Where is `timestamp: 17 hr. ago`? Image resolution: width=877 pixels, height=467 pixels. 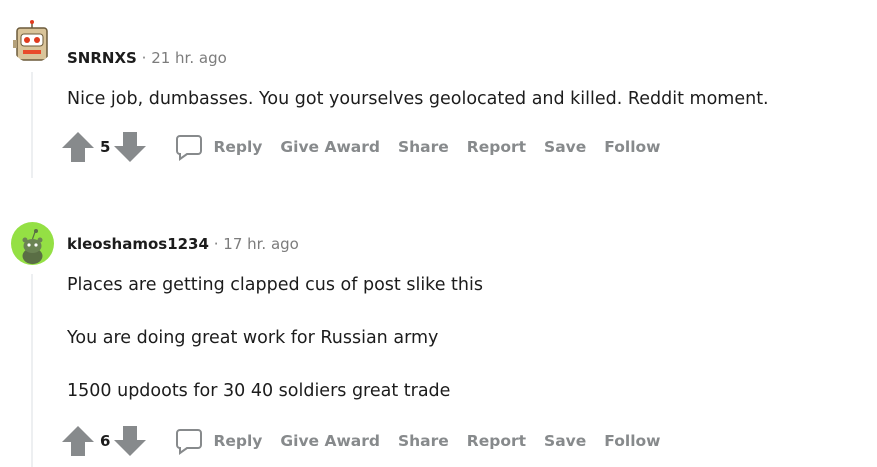 timestamp: 17 hr. ago is located at coordinates (261, 244).